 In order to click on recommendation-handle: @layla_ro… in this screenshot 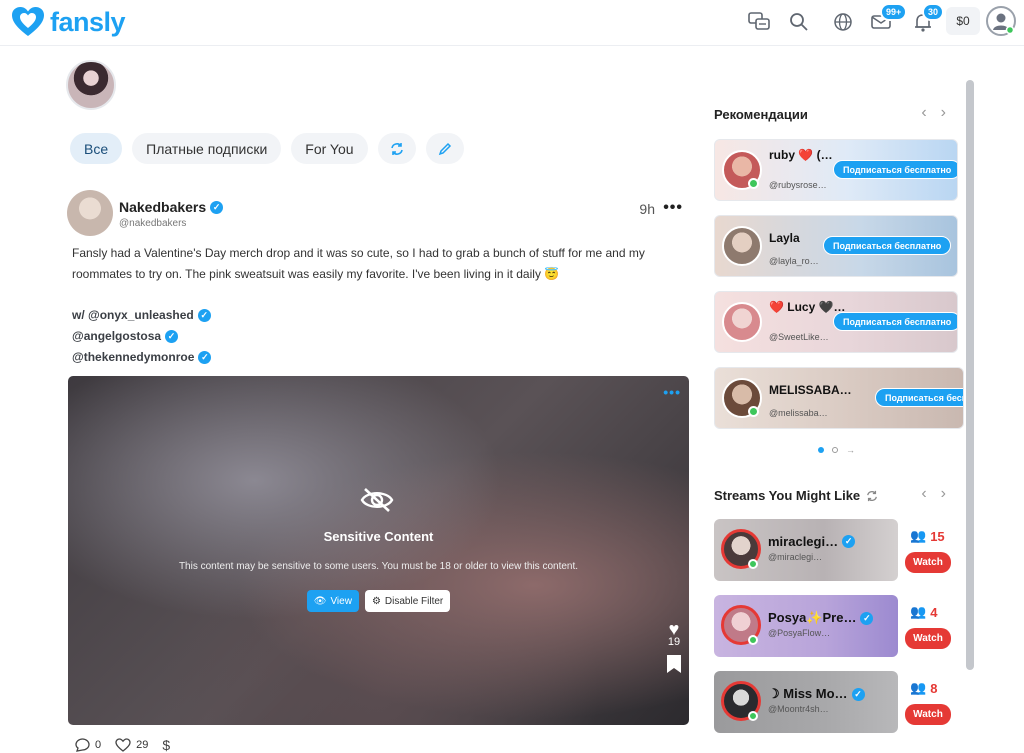, I will do `click(794, 261)`.